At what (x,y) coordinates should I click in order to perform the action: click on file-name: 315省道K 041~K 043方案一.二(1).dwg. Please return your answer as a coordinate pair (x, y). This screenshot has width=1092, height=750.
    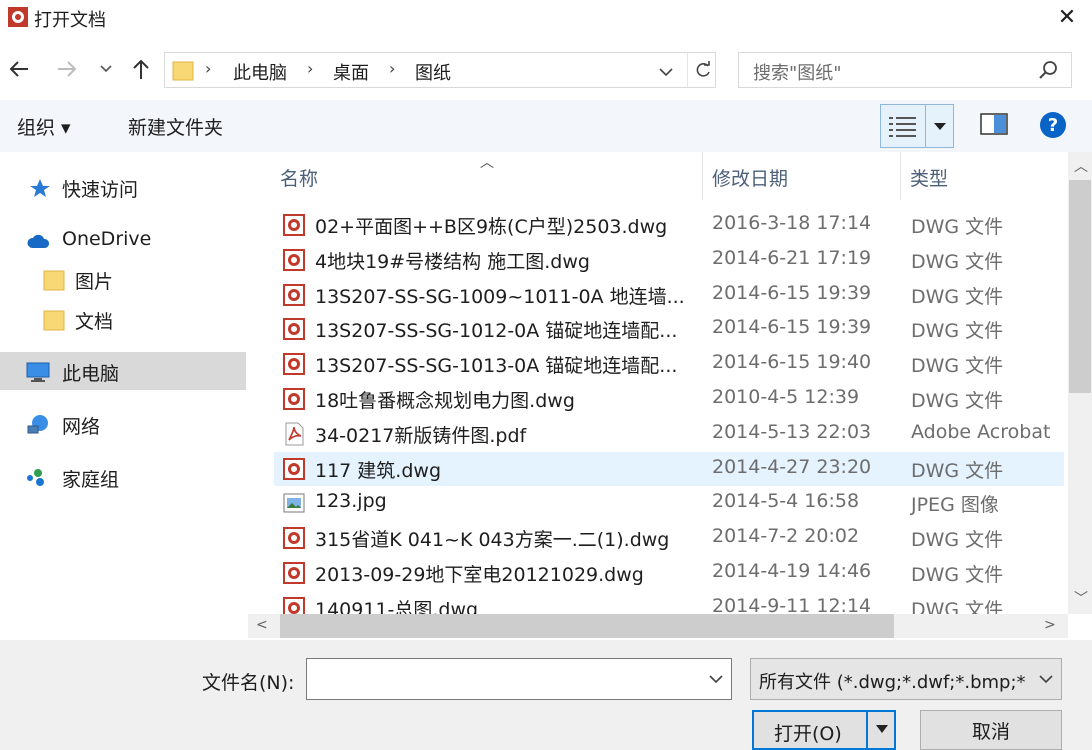
    Looking at the image, I should click on (492, 540).